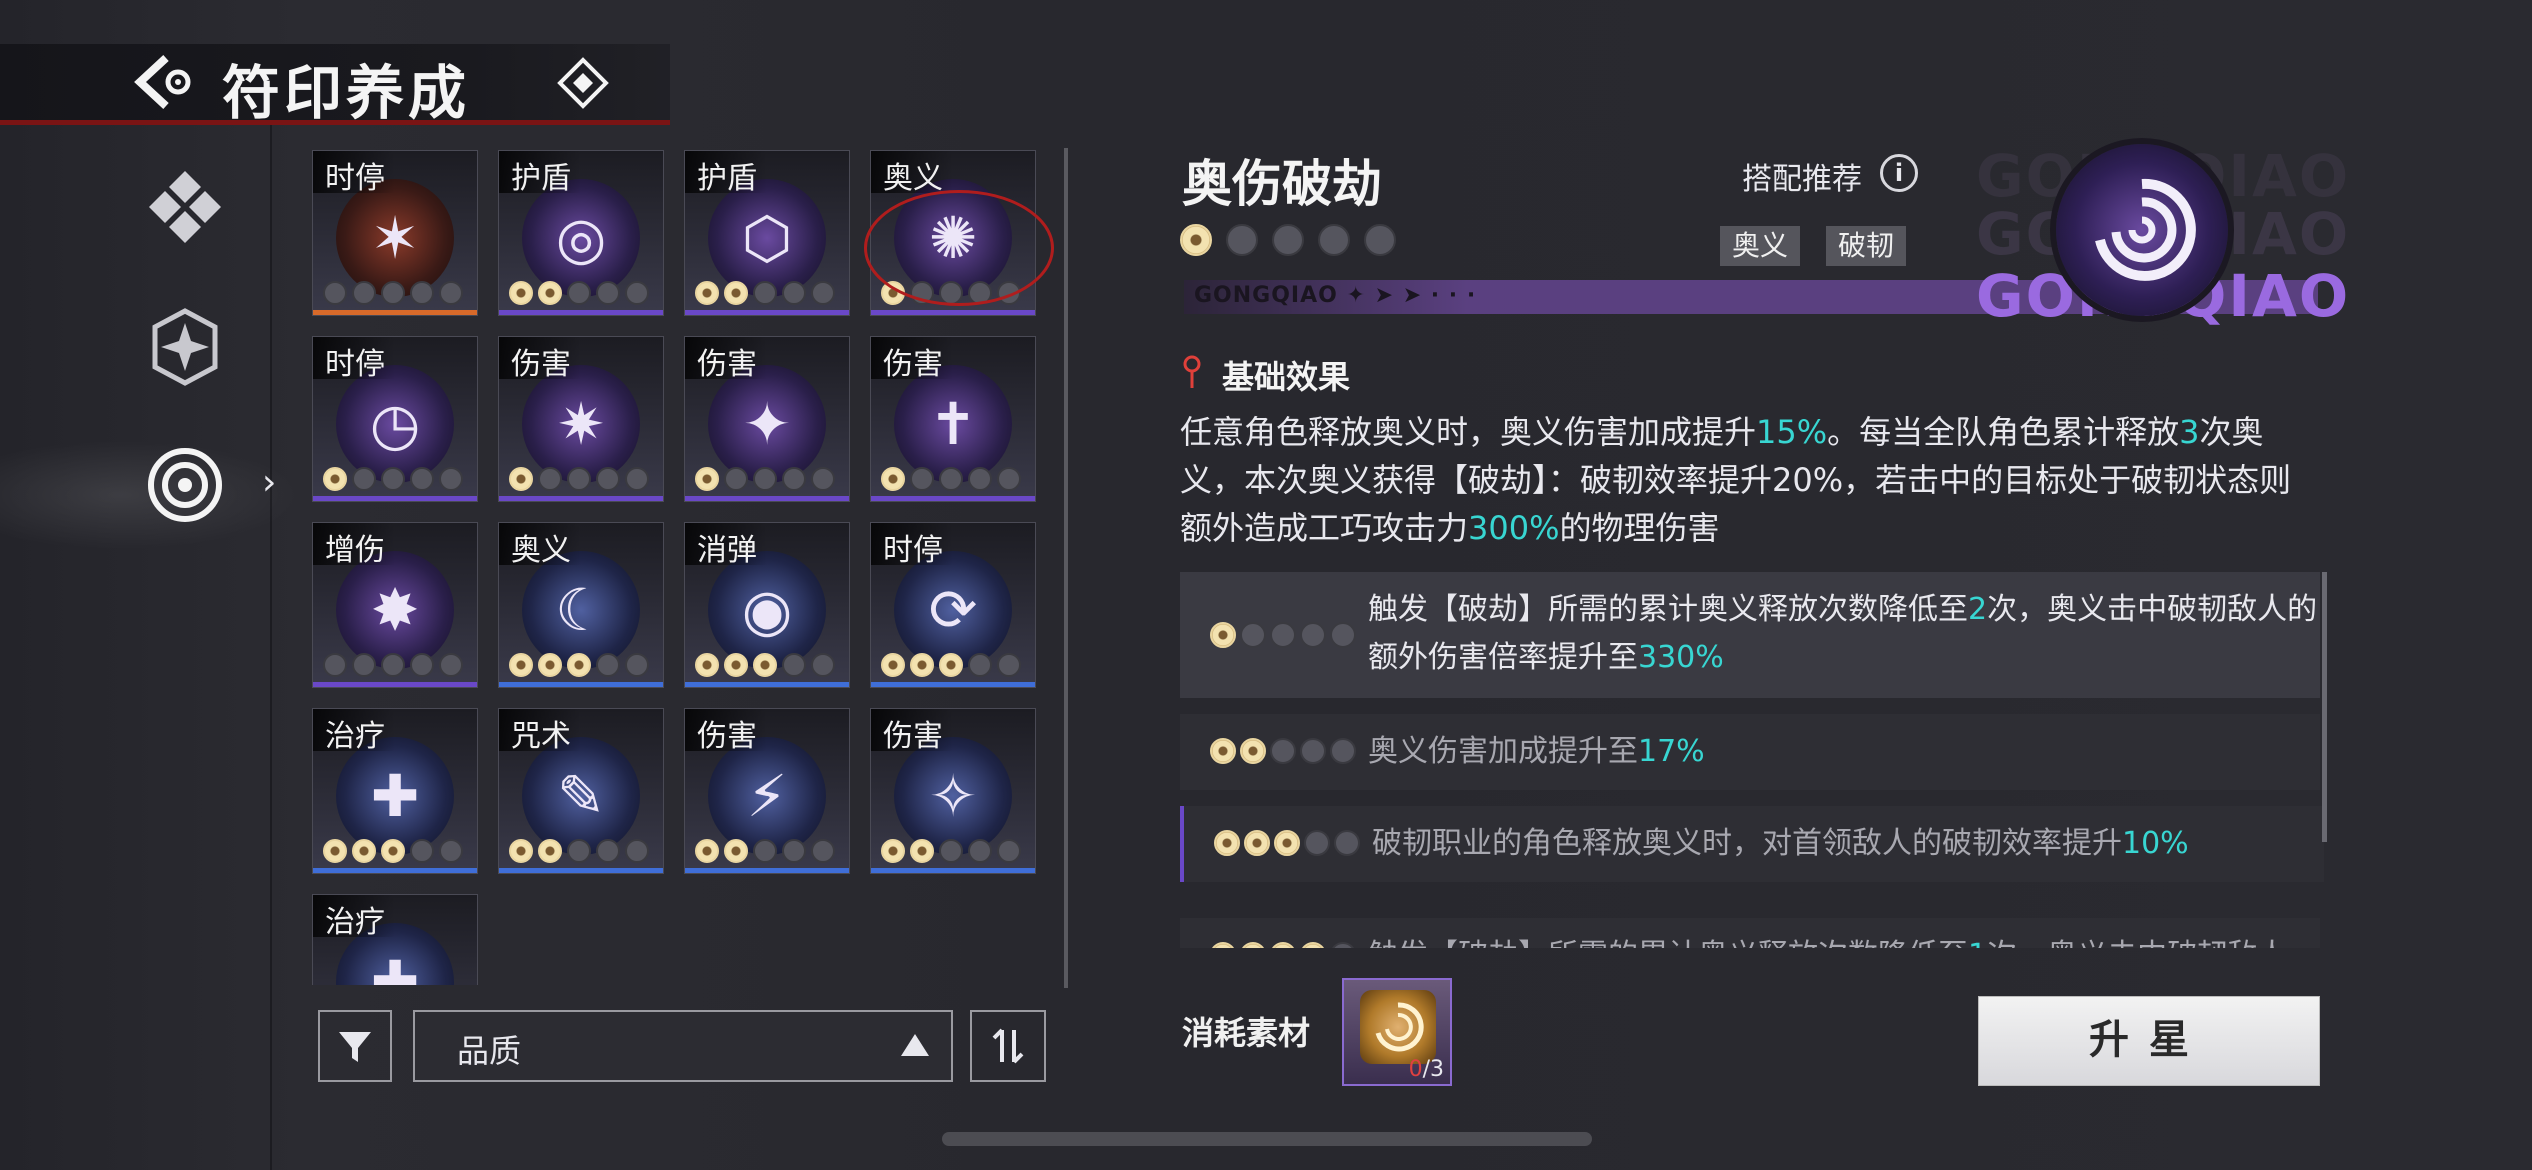 The width and height of the screenshot is (2532, 1170). Describe the element at coordinates (583, 83) in the screenshot. I see `help-button` at that location.